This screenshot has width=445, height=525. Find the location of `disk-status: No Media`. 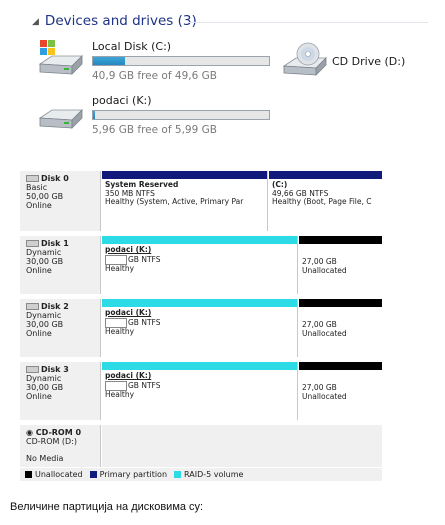

disk-status: No Media is located at coordinates (45, 458).